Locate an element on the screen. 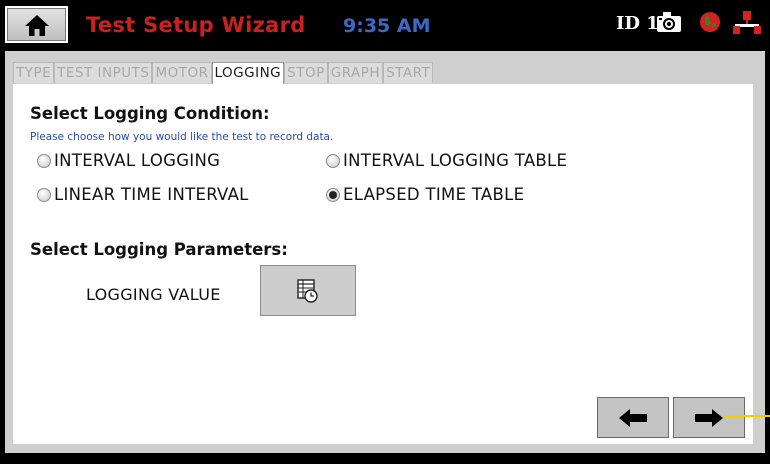 The image size is (770, 464). station-id: ID 1 is located at coordinates (637, 23).